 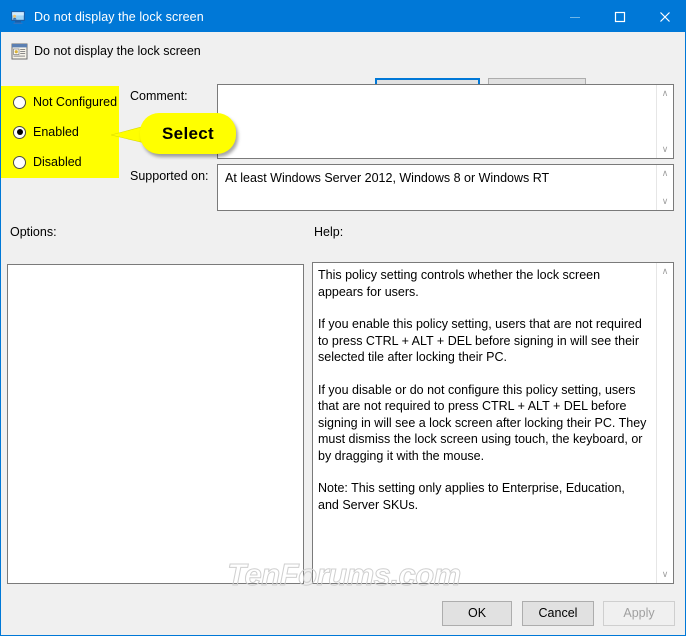 What do you see at coordinates (477, 613) in the screenshot?
I see `ok-button: OK` at bounding box center [477, 613].